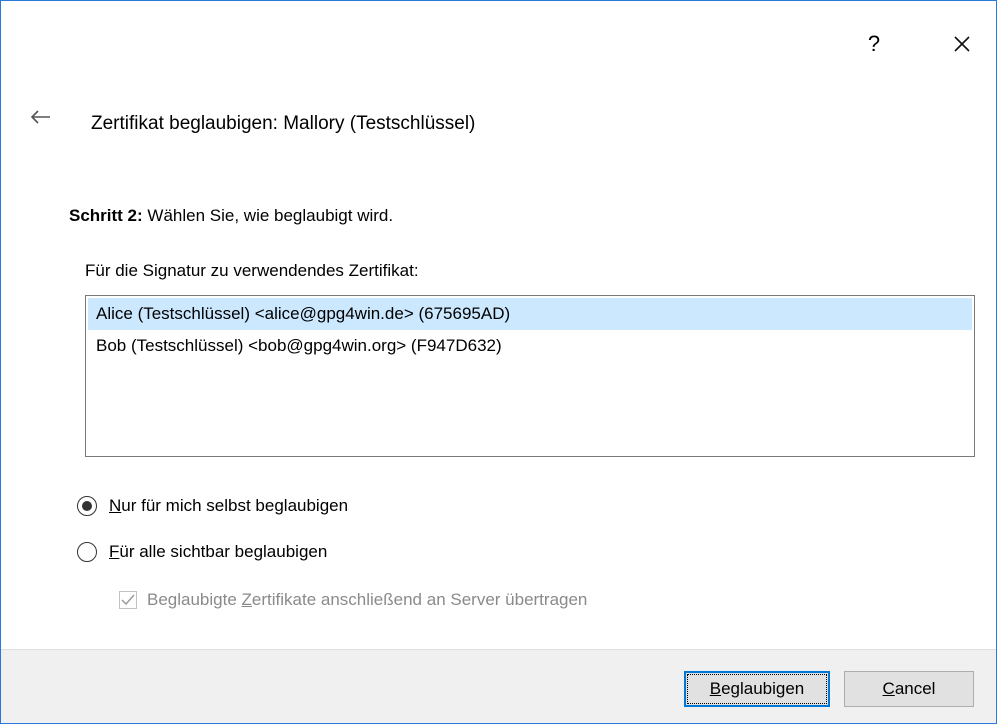  I want to click on help-button: ?, so click(874, 44).